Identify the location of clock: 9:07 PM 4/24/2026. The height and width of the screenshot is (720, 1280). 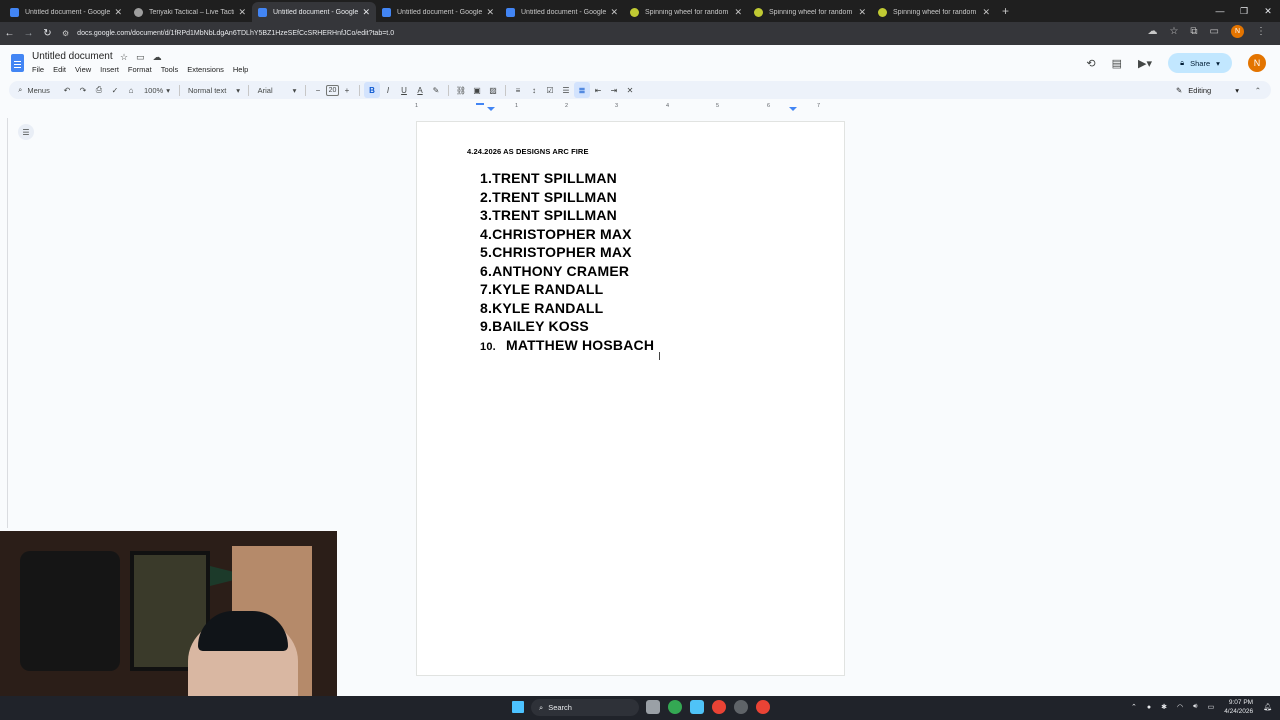
(1238, 707).